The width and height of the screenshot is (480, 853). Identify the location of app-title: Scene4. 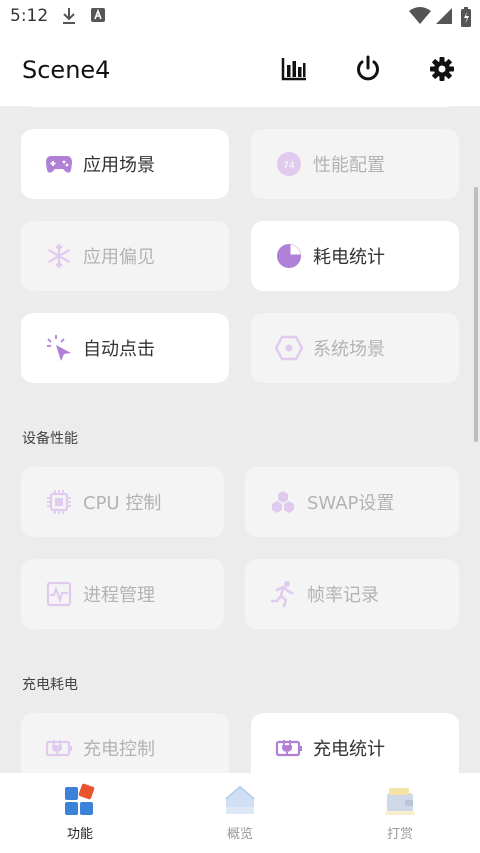
(66, 70).